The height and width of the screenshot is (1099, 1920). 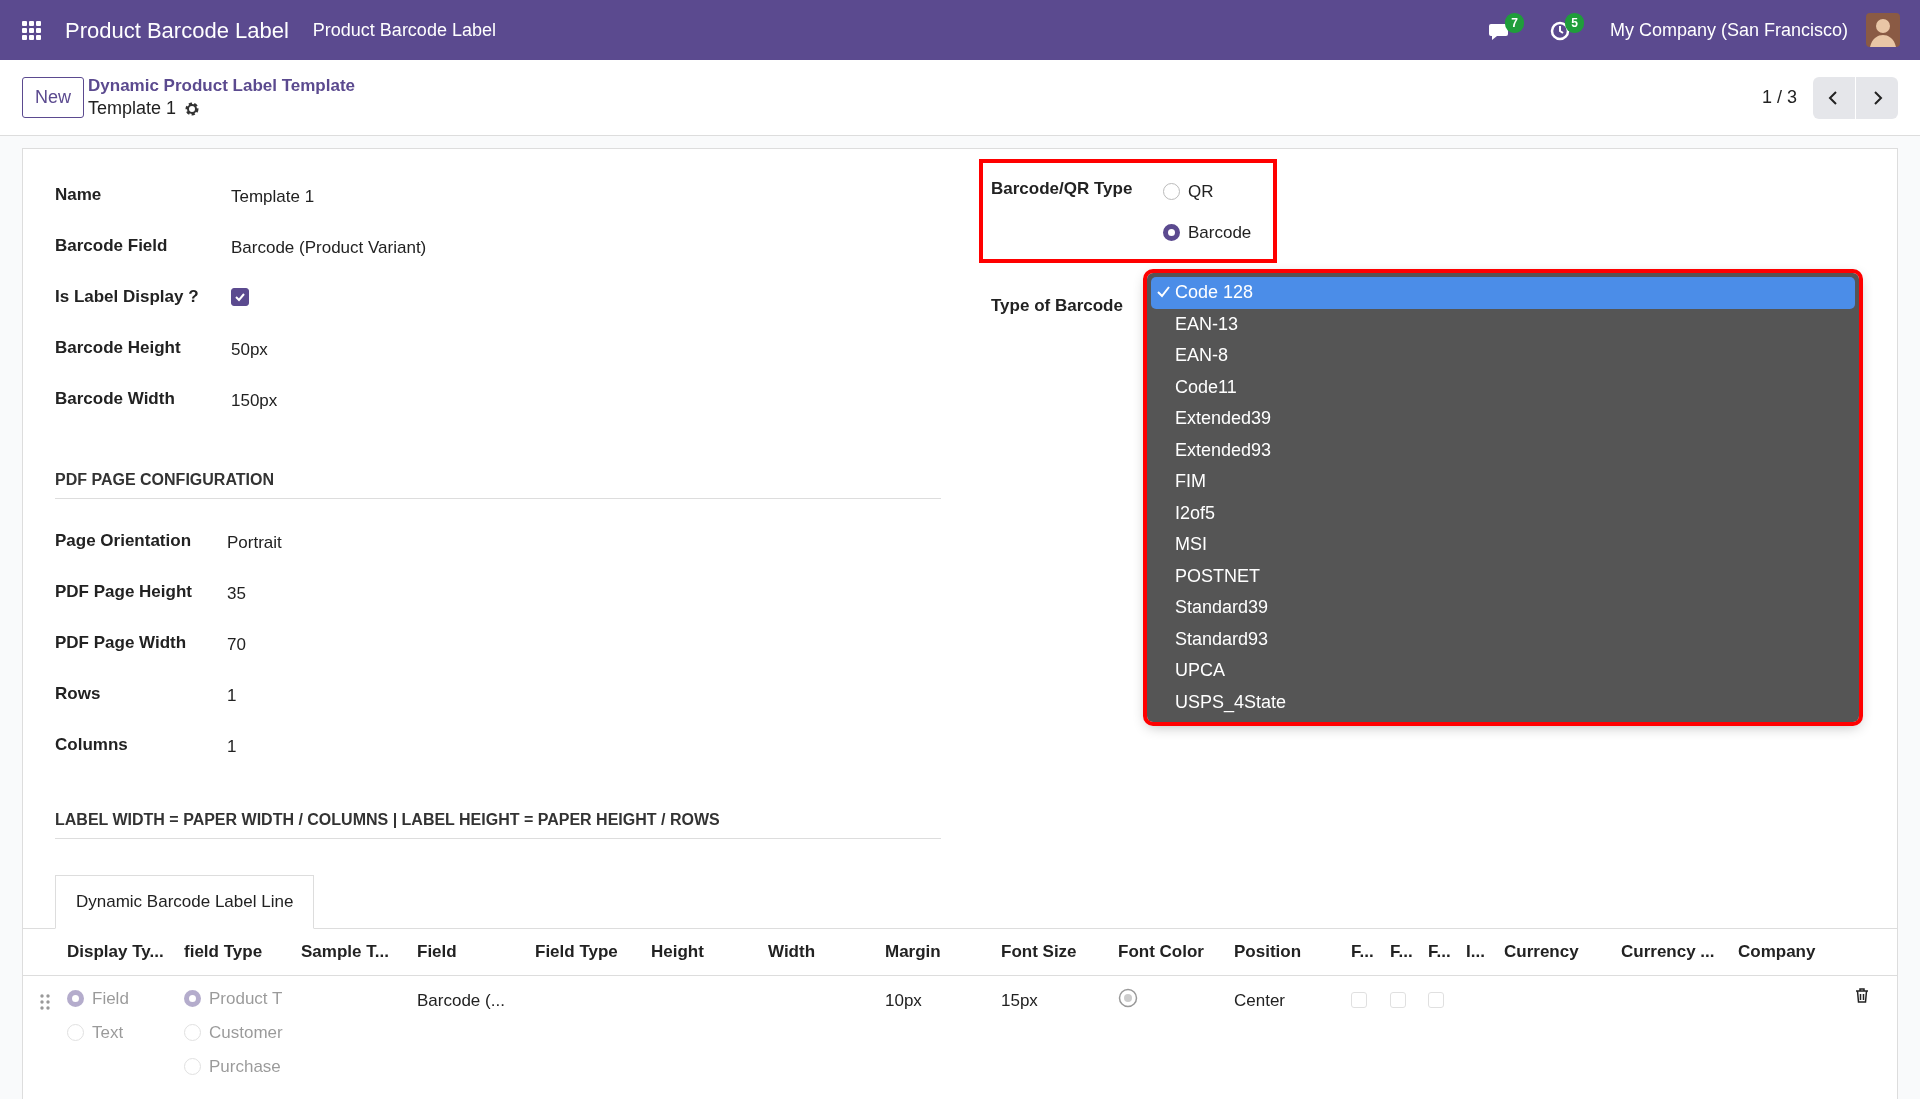 I want to click on next-button, so click(x=1877, y=97).